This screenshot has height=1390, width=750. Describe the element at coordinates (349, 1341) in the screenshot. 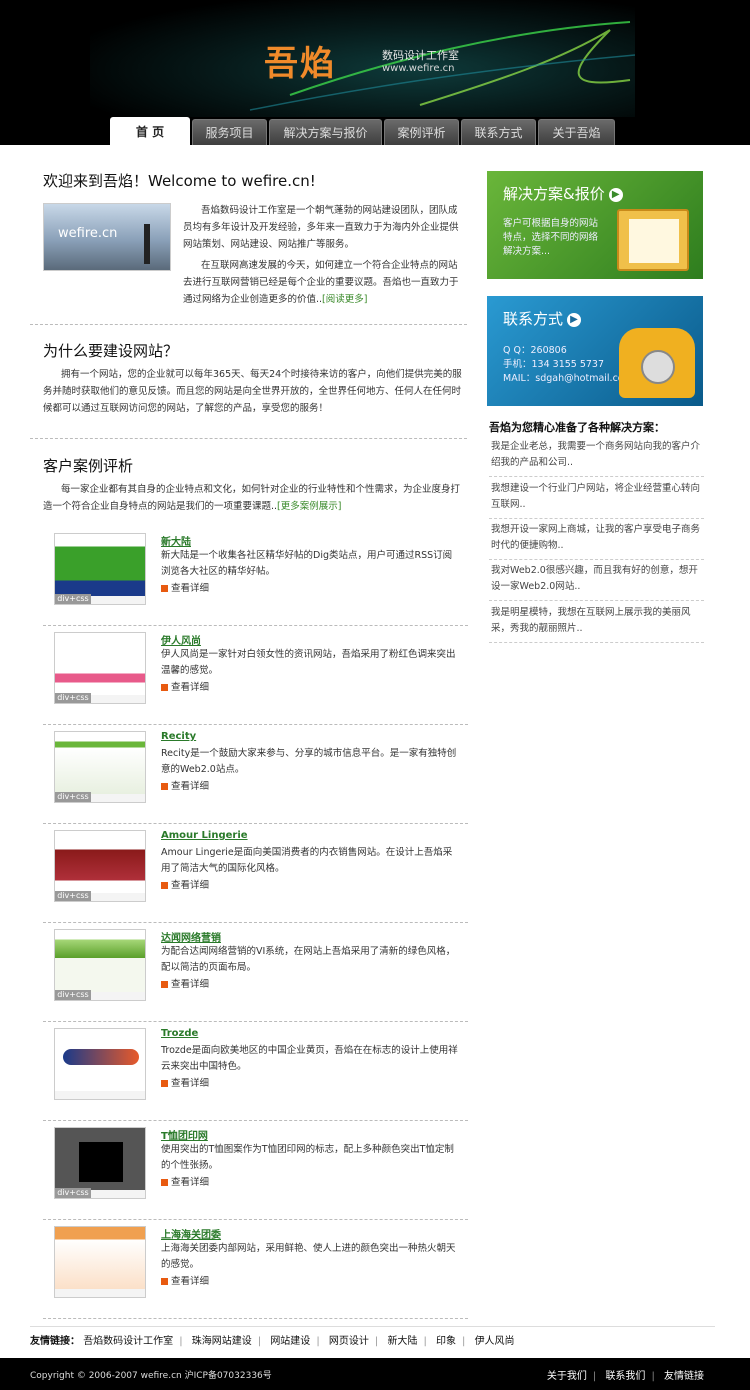

I see `friend-link: 网页设计` at that location.